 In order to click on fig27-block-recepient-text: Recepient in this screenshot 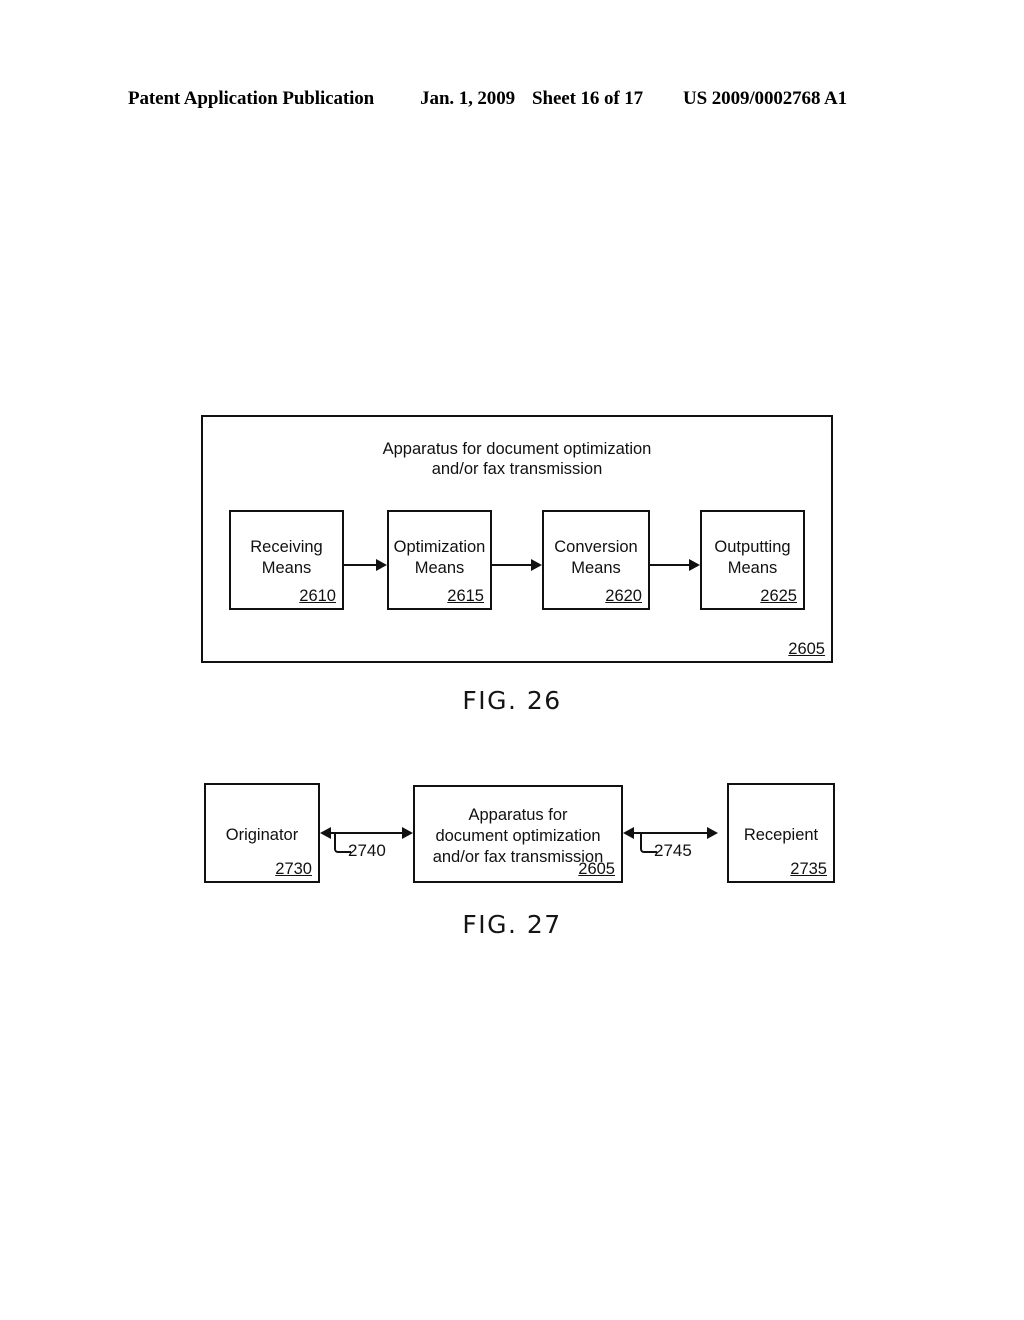, I will do `click(781, 835)`.